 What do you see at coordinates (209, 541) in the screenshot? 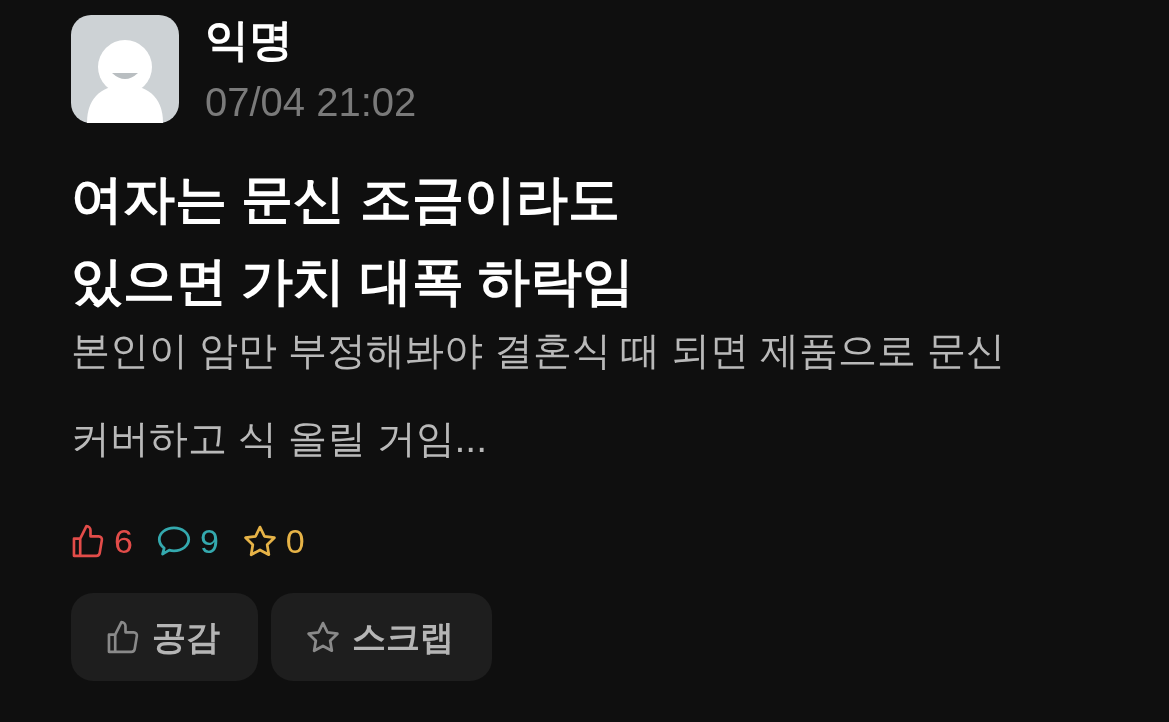
I see `count: 9` at bounding box center [209, 541].